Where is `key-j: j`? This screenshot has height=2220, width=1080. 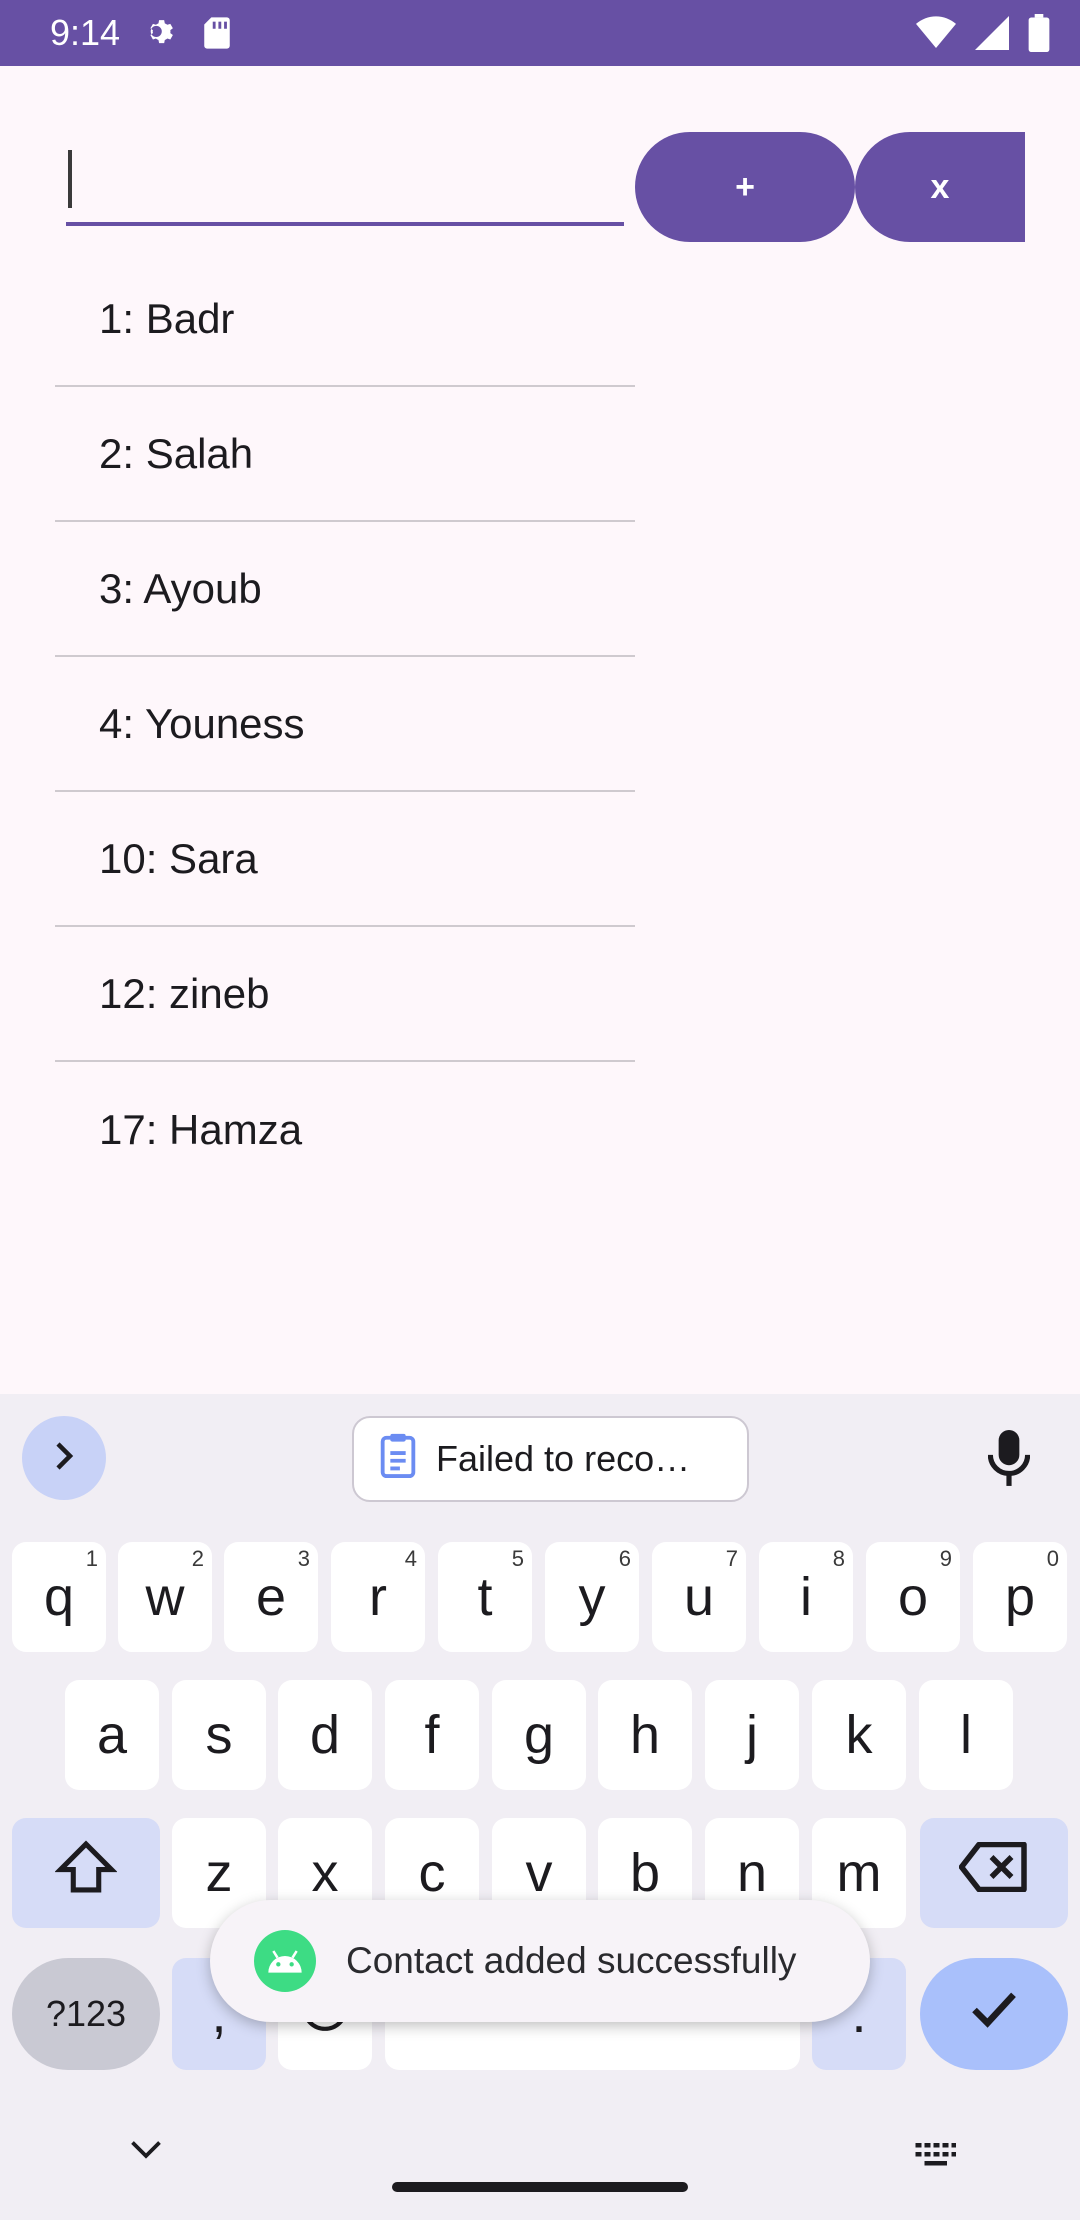 key-j: j is located at coordinates (752, 1735).